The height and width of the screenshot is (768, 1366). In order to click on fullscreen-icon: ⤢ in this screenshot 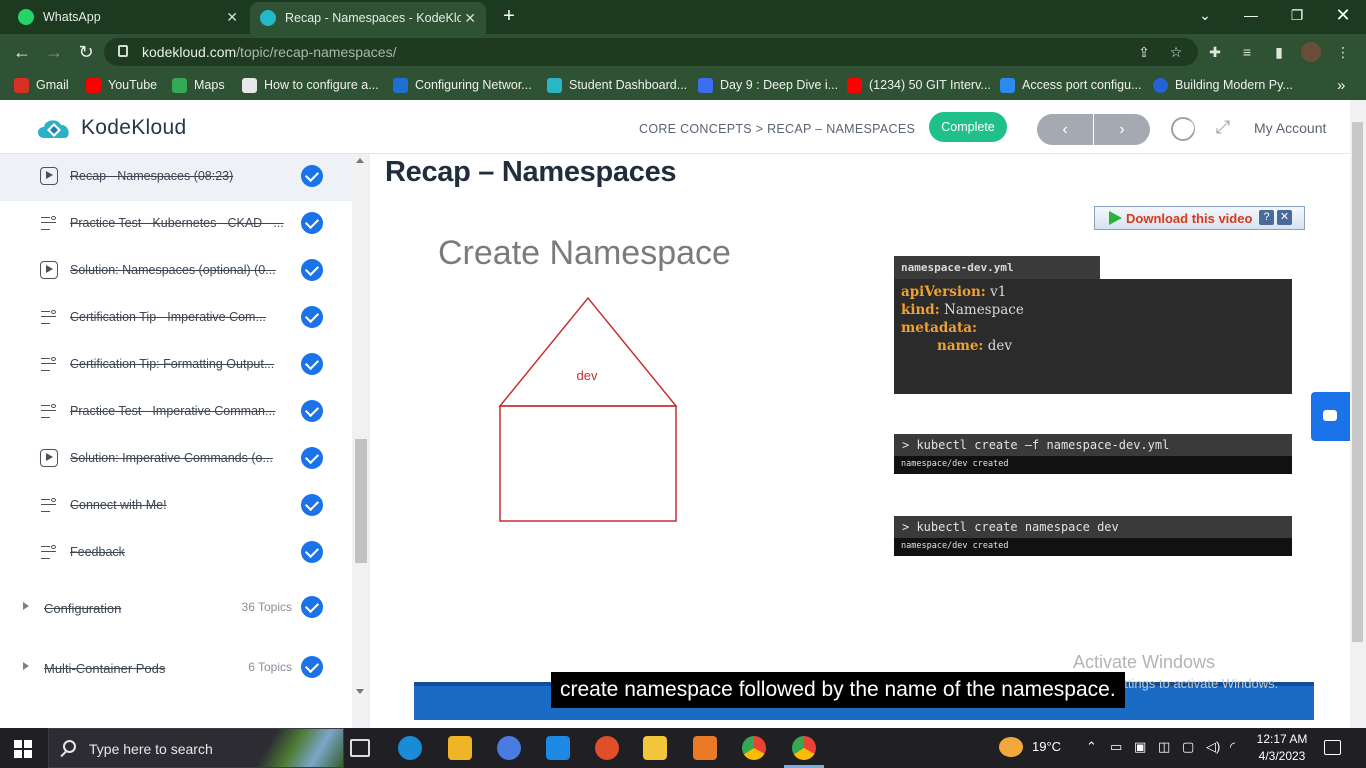, I will do `click(1223, 127)`.